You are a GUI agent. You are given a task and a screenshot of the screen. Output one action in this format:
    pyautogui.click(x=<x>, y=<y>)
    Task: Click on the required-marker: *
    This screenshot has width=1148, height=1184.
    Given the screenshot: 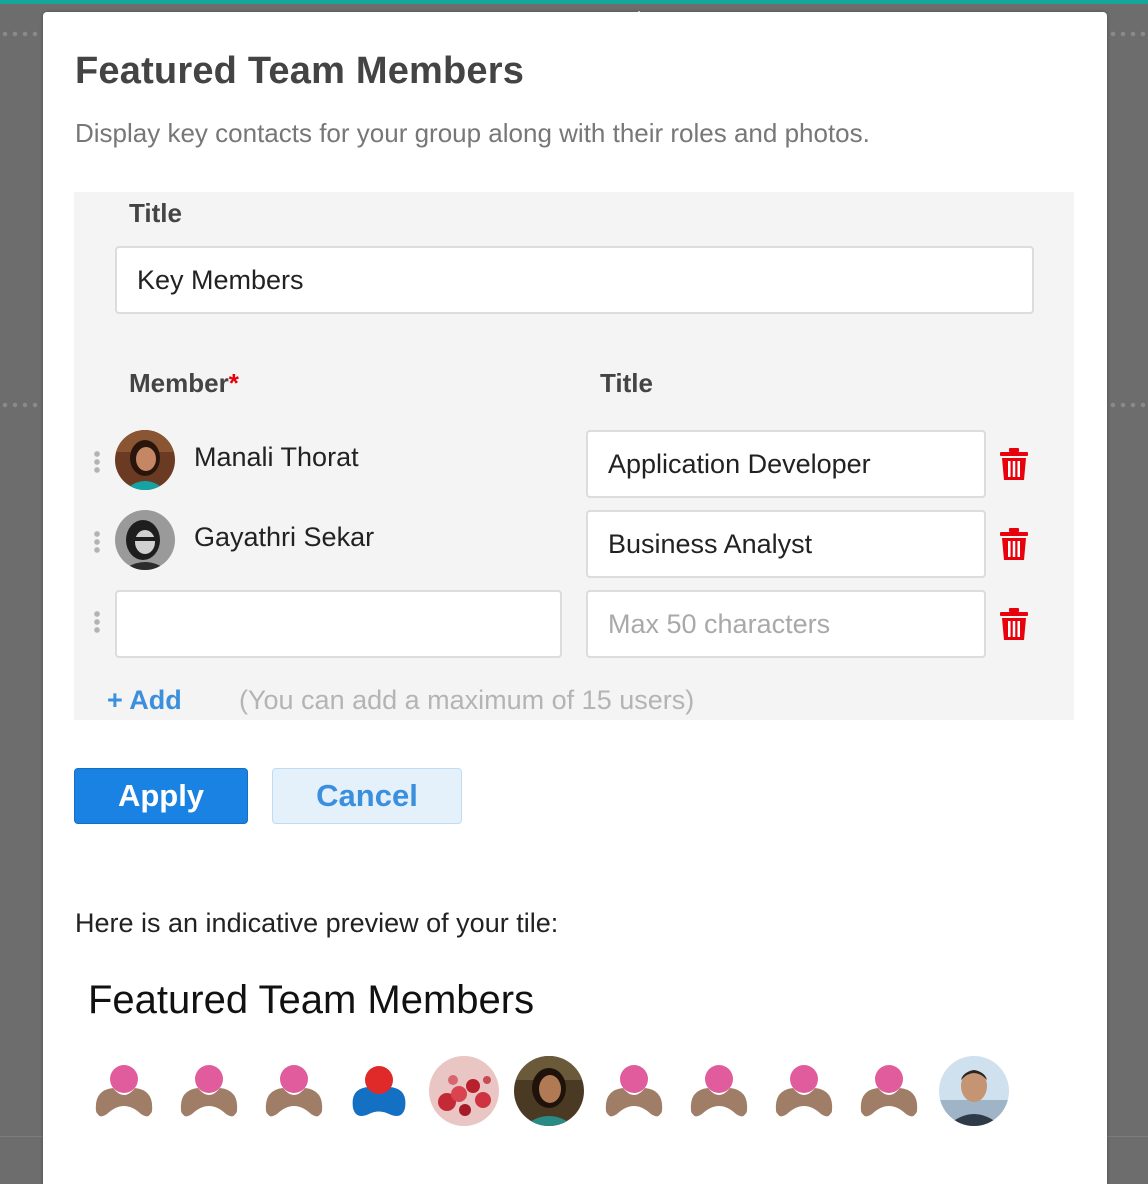 What is the action you would take?
    pyautogui.click(x=233, y=383)
    